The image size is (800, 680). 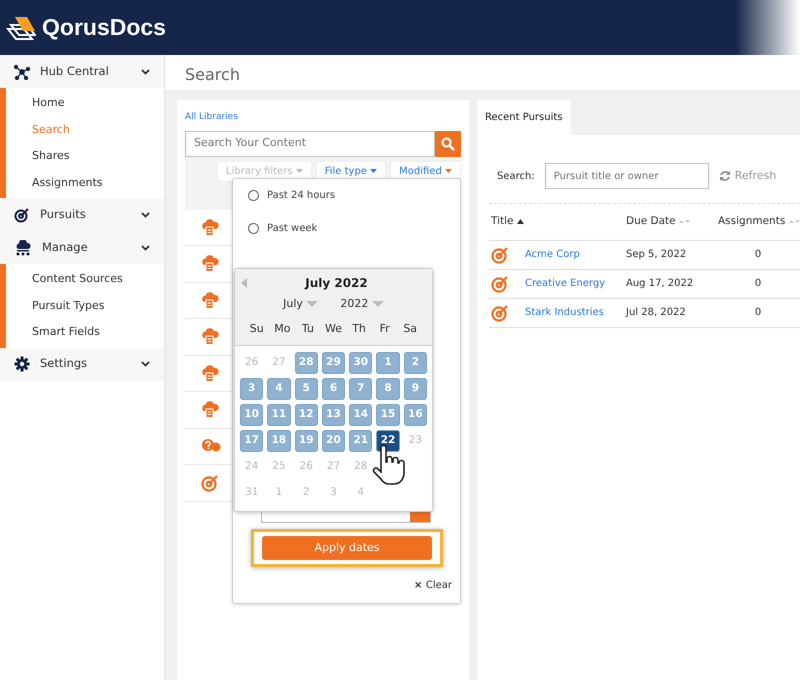 What do you see at coordinates (360, 441) in the screenshot?
I see `calendar-day: 21` at bounding box center [360, 441].